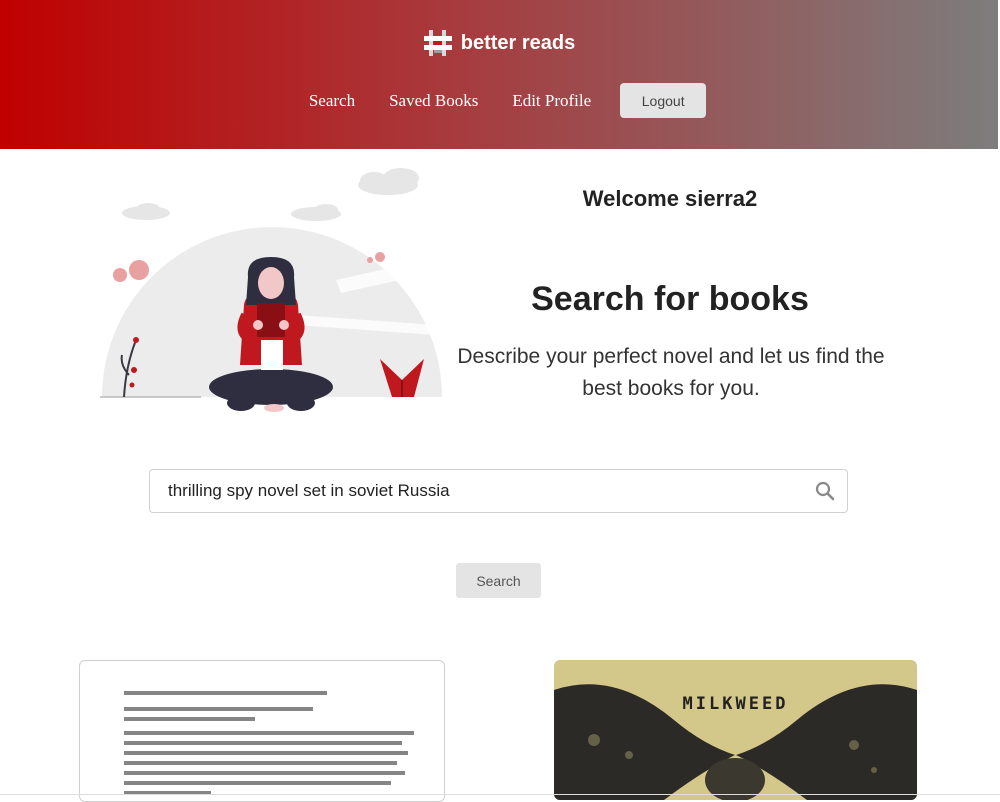  I want to click on main-nav: Search Saved Books Edit Profile Logout, so click(499, 100).